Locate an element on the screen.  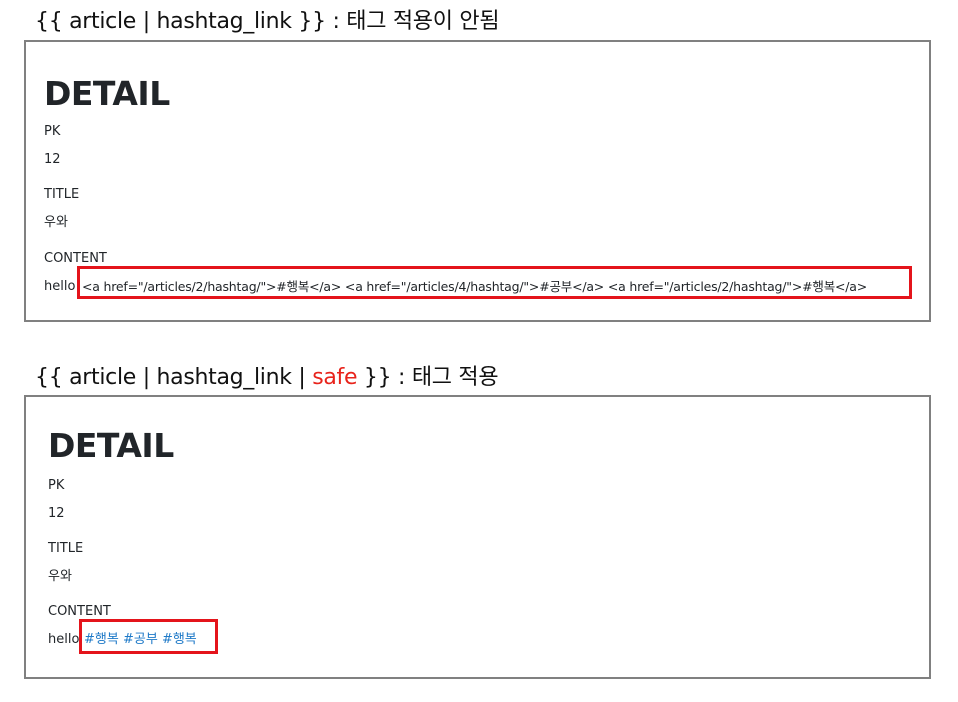
hashtag-link: #공부 is located at coordinates (140, 639).